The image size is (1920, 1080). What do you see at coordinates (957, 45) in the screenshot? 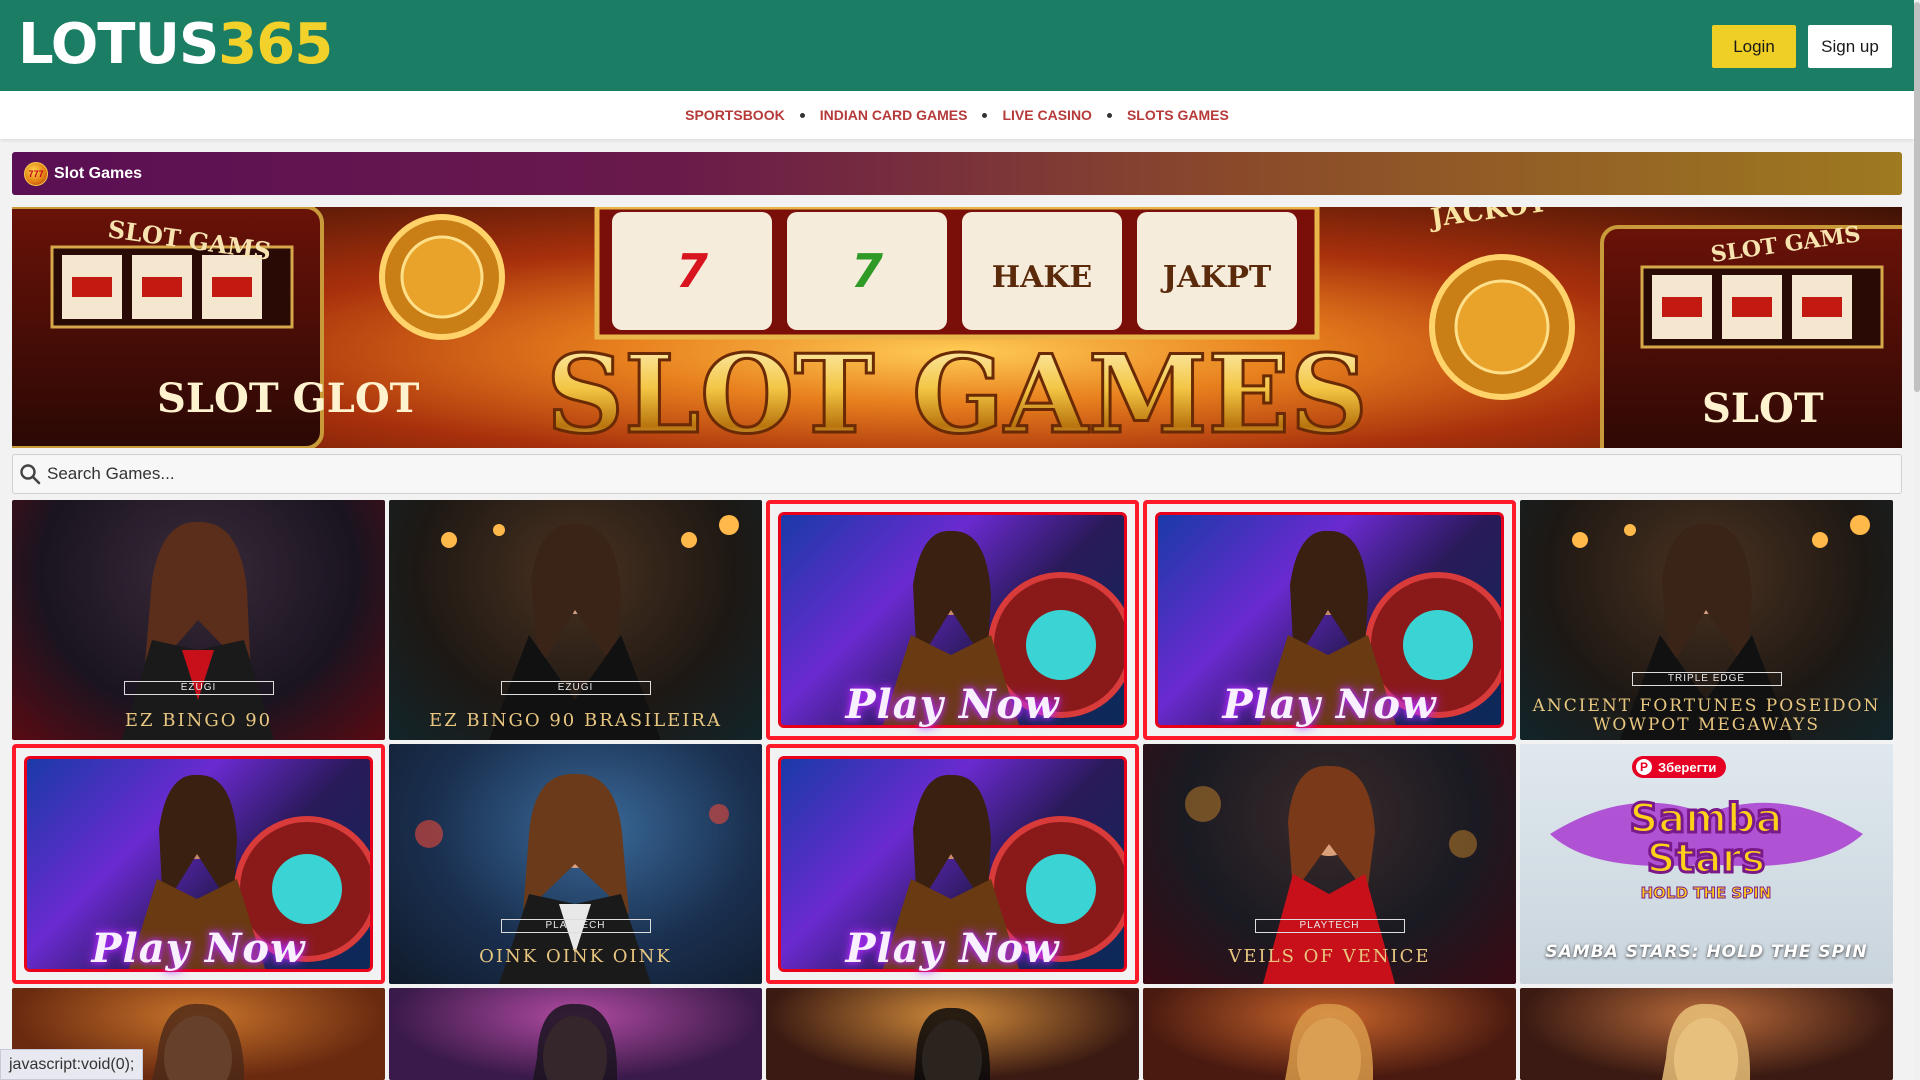
I see `site-header: LOTUS365 Login Sign up` at bounding box center [957, 45].